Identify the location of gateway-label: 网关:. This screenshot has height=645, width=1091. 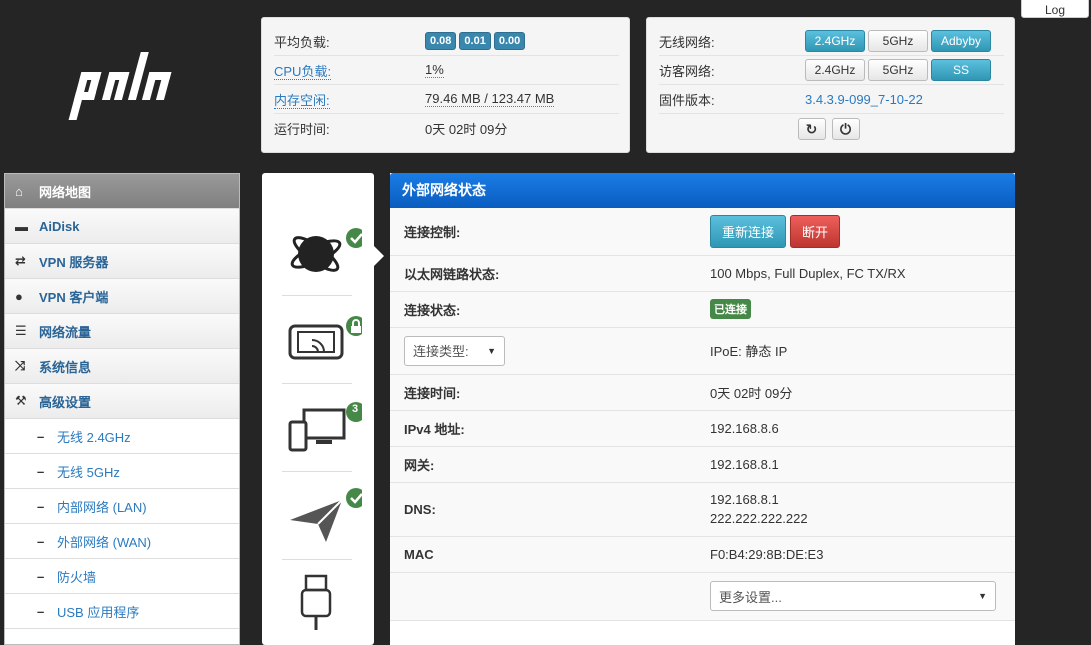
(543, 464).